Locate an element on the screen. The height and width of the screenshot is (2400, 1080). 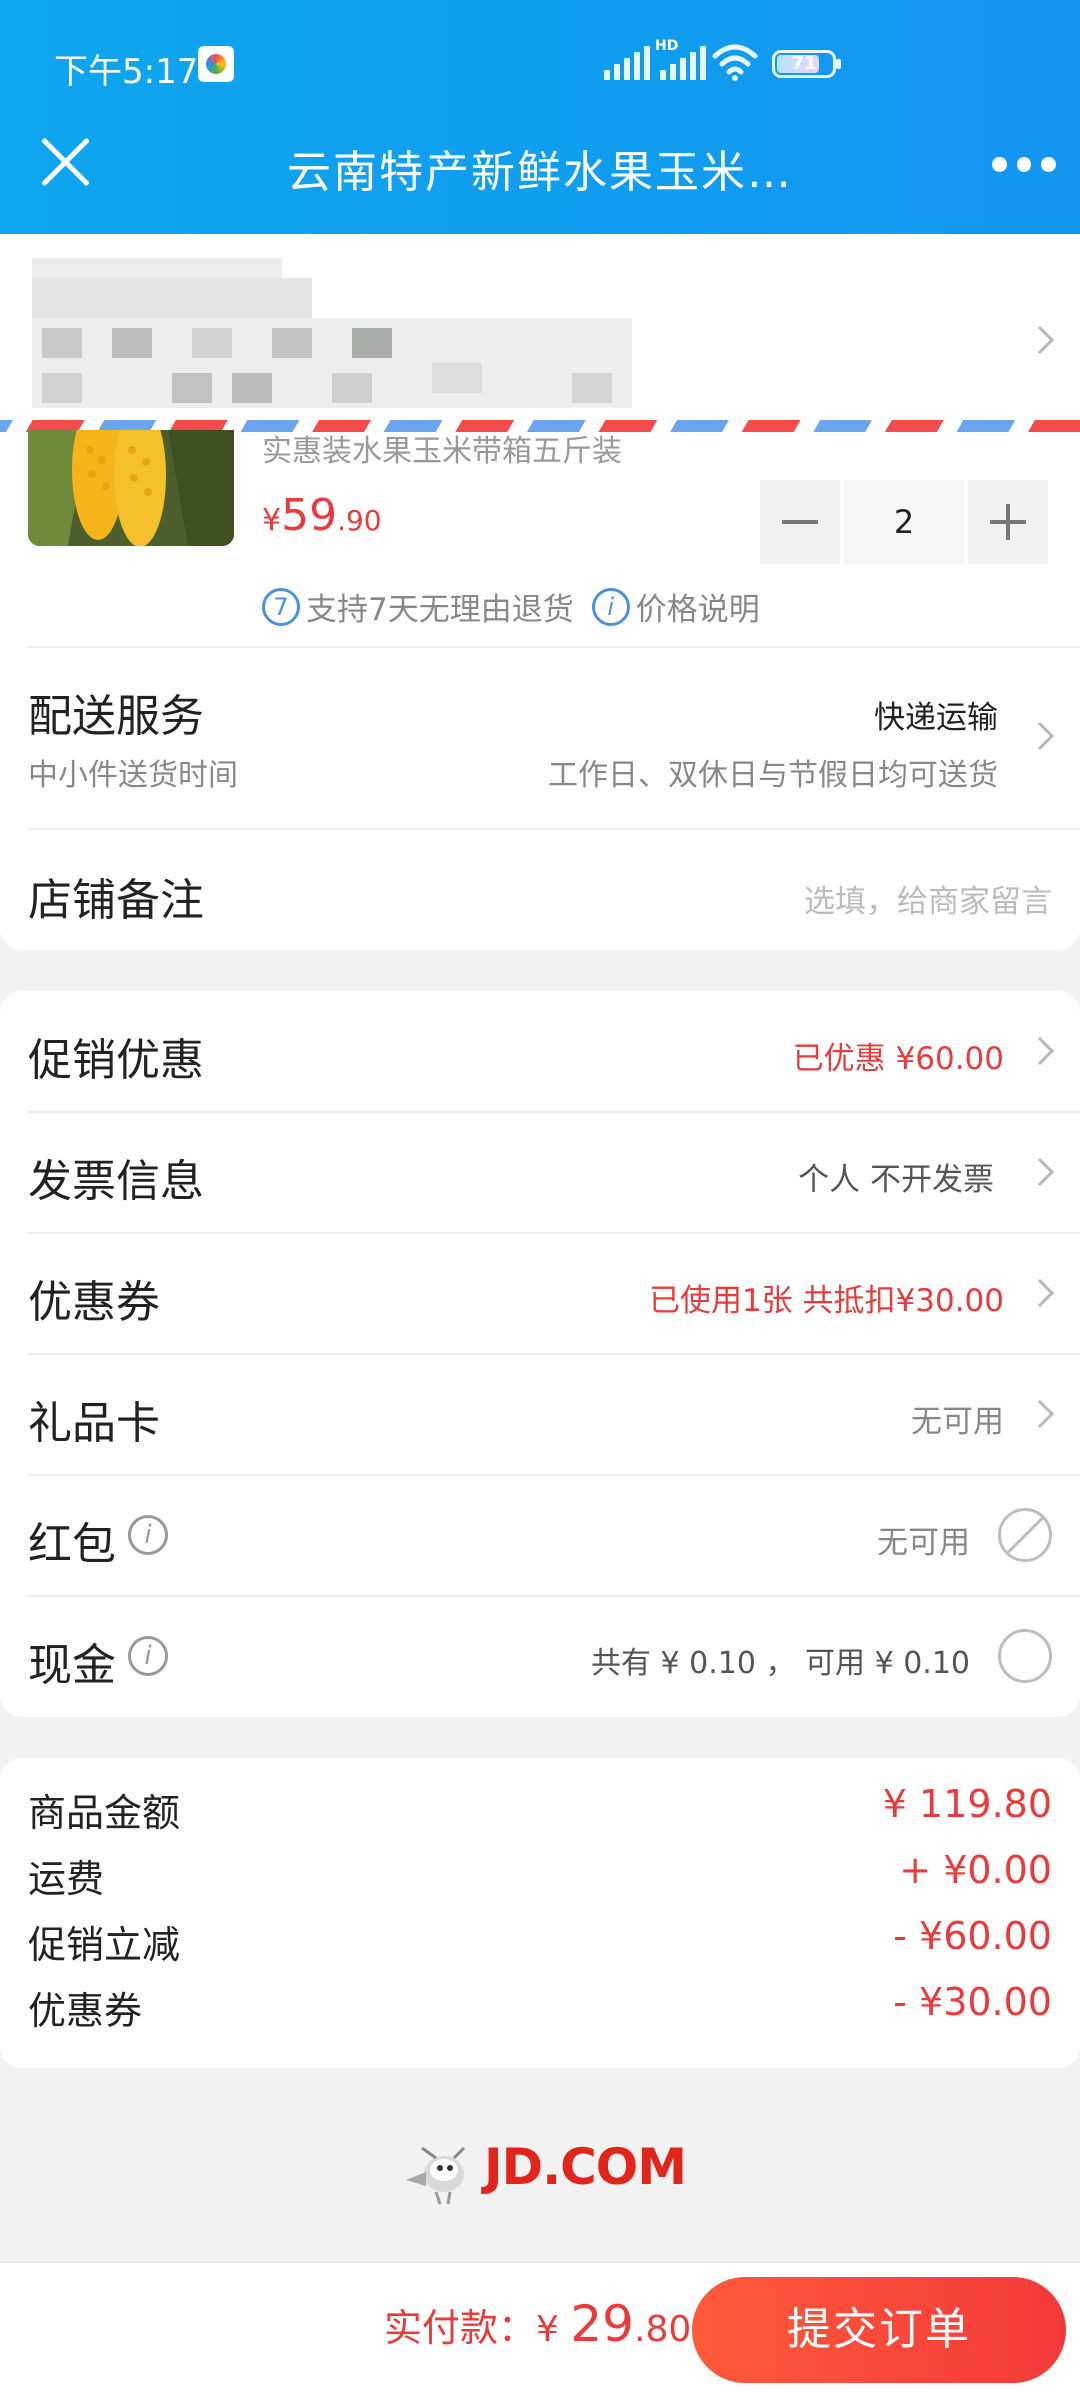
product-image is located at coordinates (131, 488).